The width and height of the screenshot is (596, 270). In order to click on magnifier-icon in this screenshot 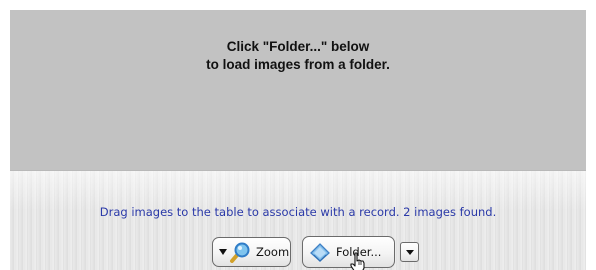, I will do `click(240, 252)`.